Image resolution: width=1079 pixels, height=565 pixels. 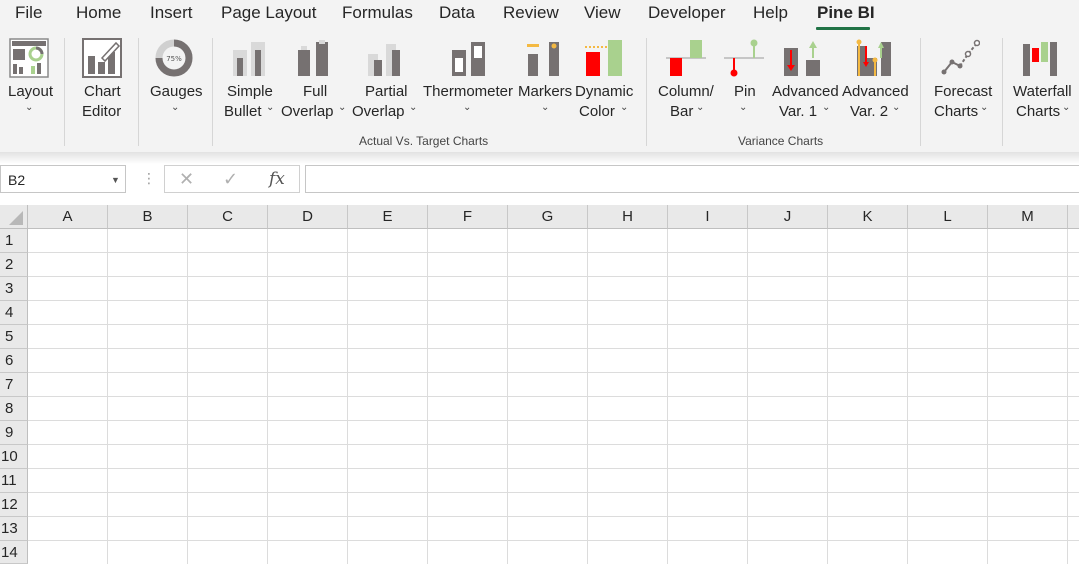 I want to click on row-header-11: 11, so click(x=14, y=481).